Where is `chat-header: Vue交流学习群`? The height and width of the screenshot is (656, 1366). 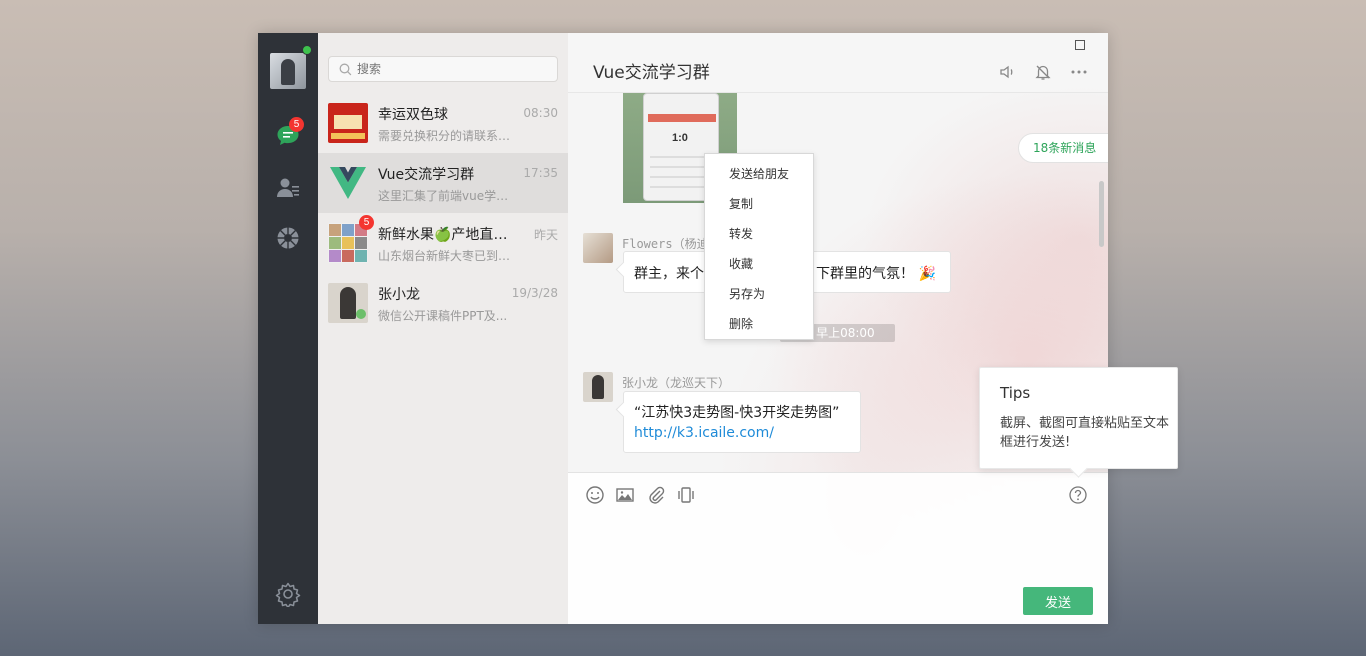
chat-header: Vue交流学习群 is located at coordinates (838, 63).